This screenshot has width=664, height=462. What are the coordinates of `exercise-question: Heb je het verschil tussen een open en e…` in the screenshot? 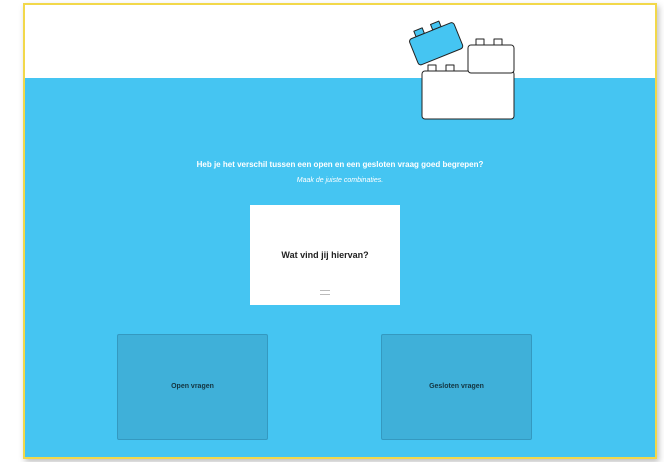 It's located at (340, 164).